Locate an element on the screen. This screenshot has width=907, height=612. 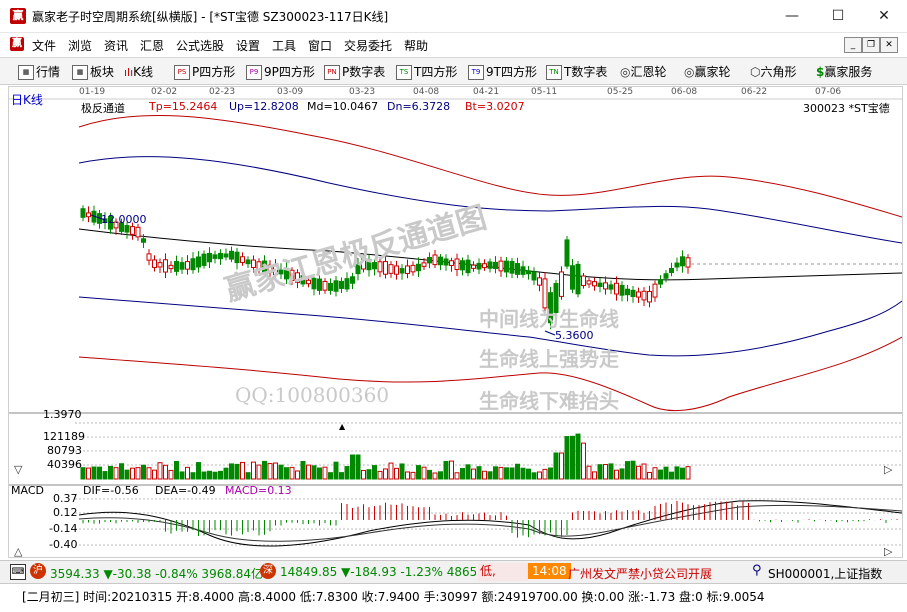
mdi-restore-button: ❐ is located at coordinates (871, 45).